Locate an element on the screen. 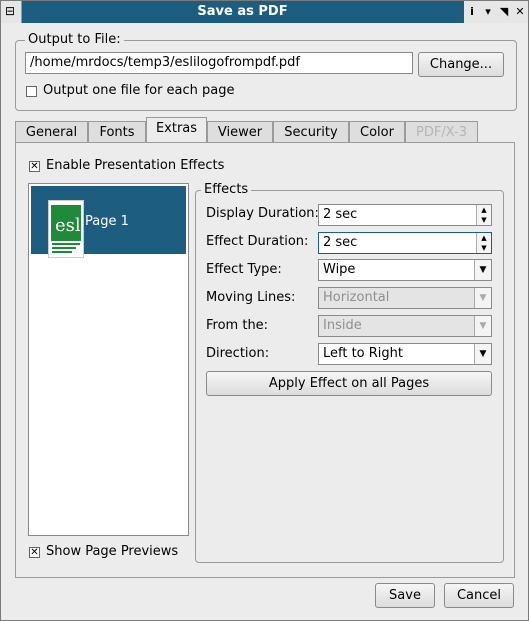 Image resolution: width=529 pixels, height=621 pixels. output-path-field: /home/mrdocs/temp3/eslilogofrompdf.pdf is located at coordinates (219, 63).